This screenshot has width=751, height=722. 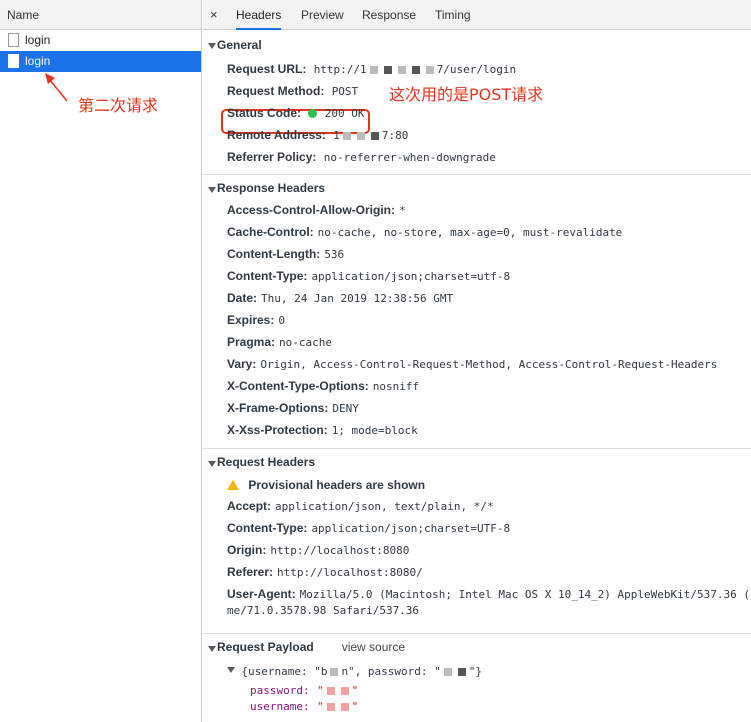 What do you see at coordinates (250, 572) in the screenshot?
I see `header-key: Referer:` at bounding box center [250, 572].